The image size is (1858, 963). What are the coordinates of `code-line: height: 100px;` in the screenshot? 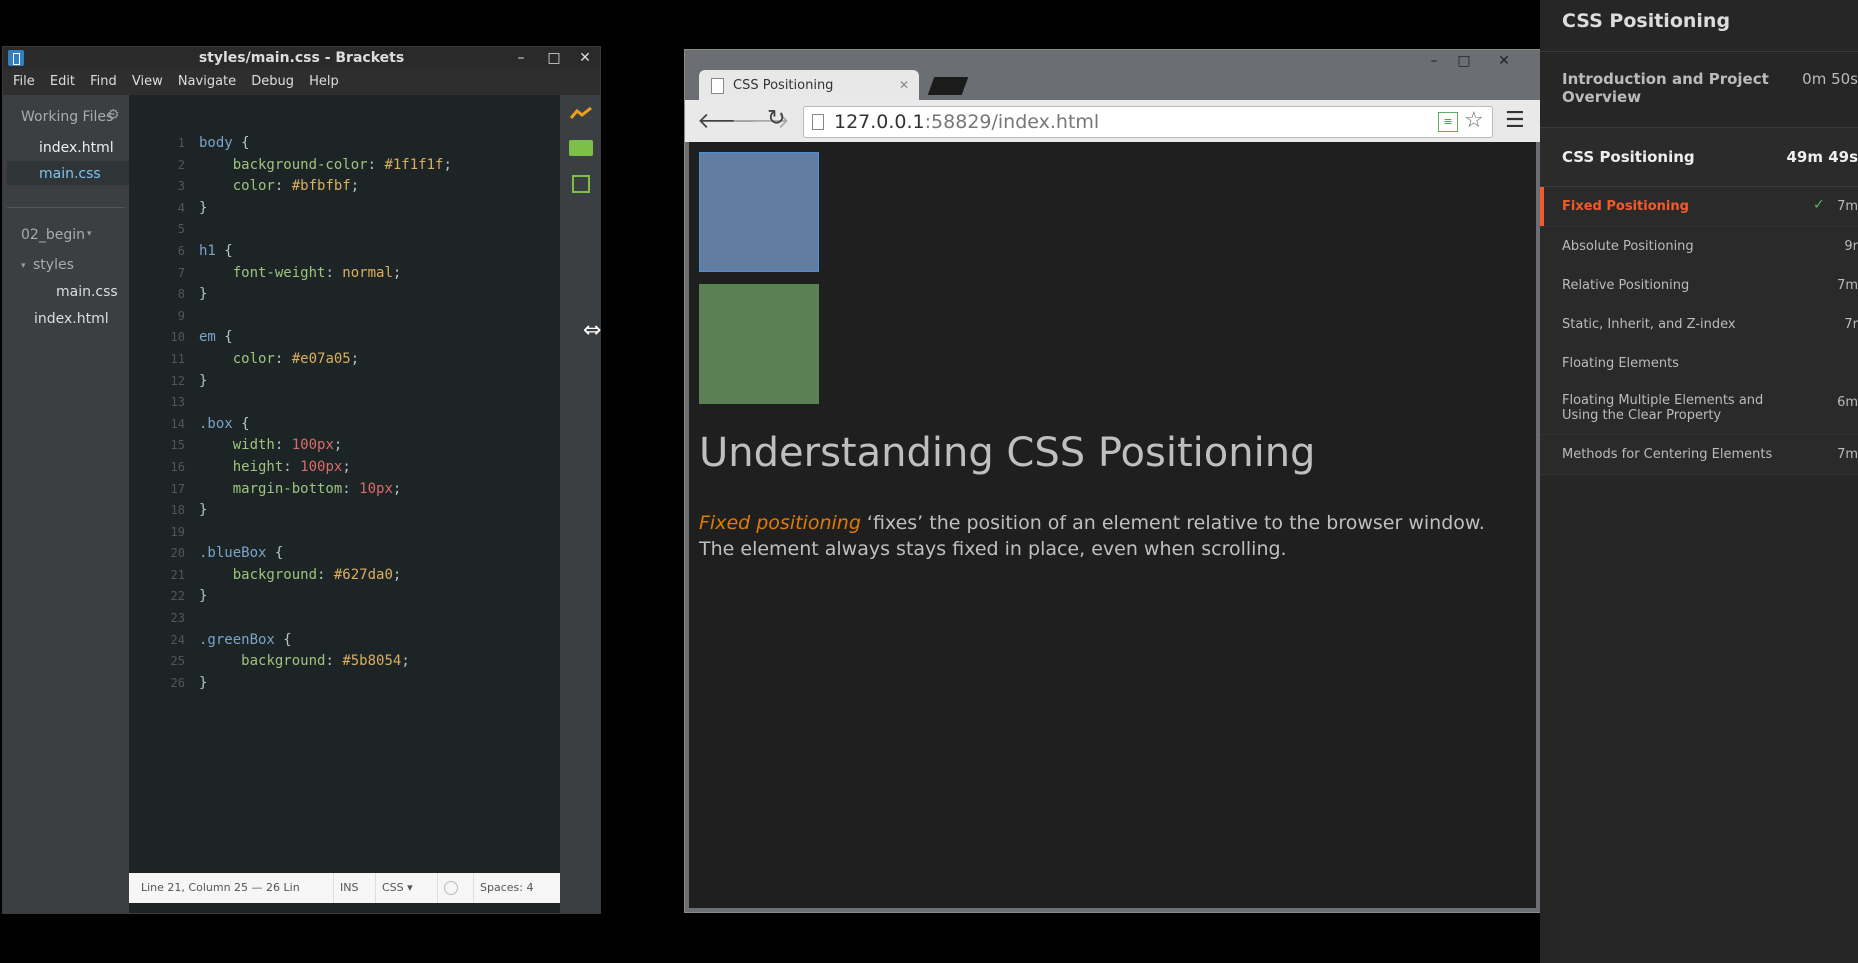 It's located at (379, 468).